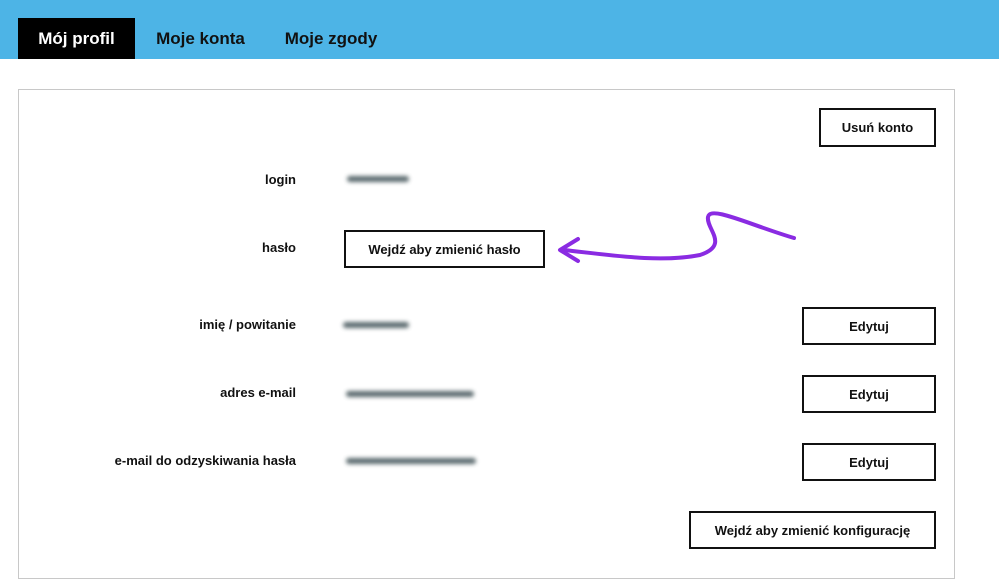  I want to click on top-nav-bar: Mój profil Moje konta Moje zgody, so click(499, 29).